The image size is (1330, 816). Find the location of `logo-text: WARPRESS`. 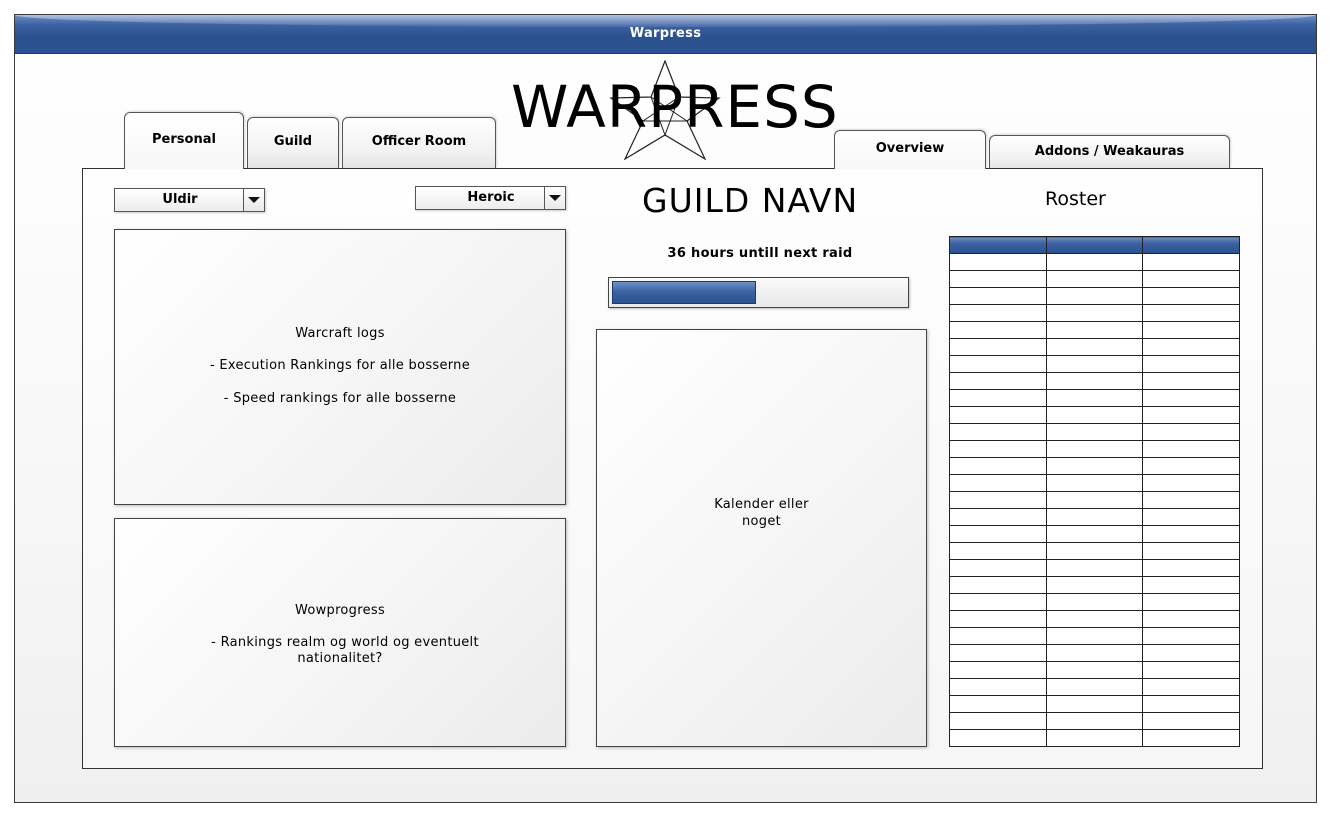

logo-text: WARPRESS is located at coordinates (675, 107).